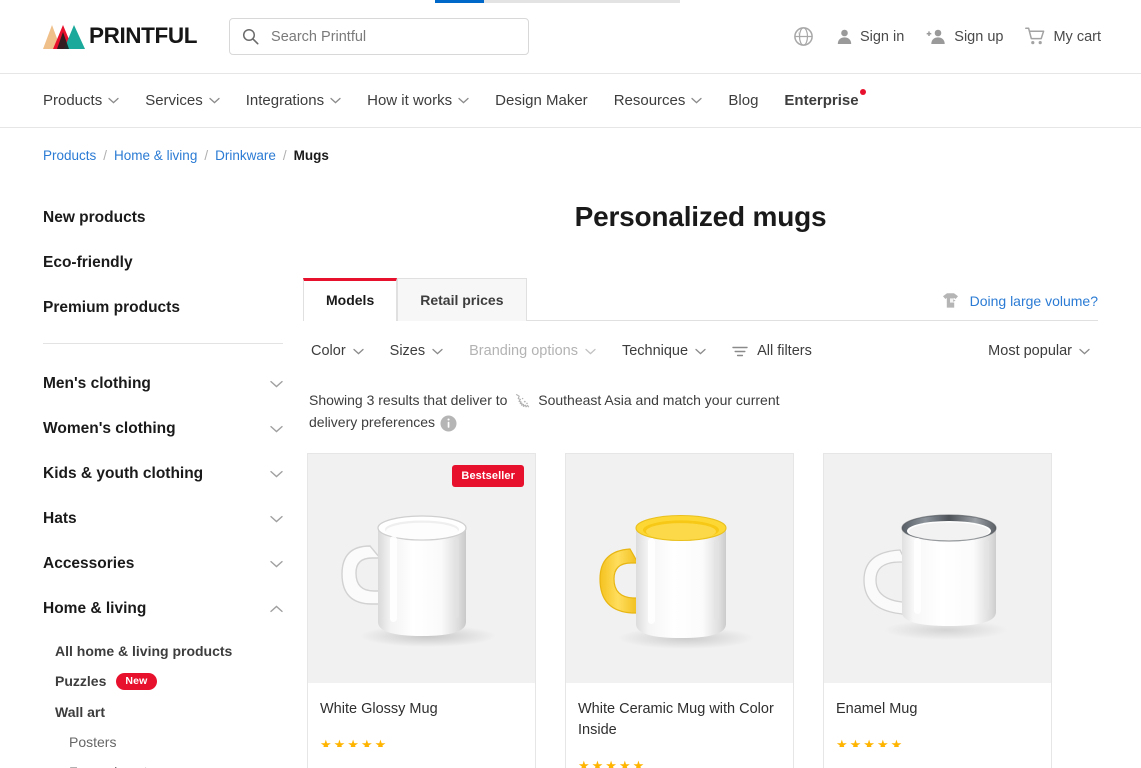  Describe the element at coordinates (664, 351) in the screenshot. I see `filter-technique: Technique` at that location.